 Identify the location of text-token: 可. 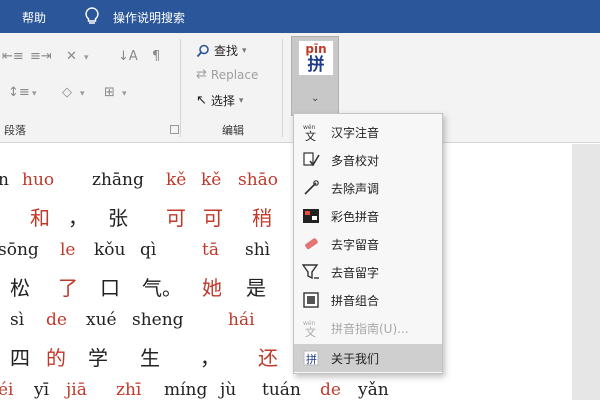
(176, 218).